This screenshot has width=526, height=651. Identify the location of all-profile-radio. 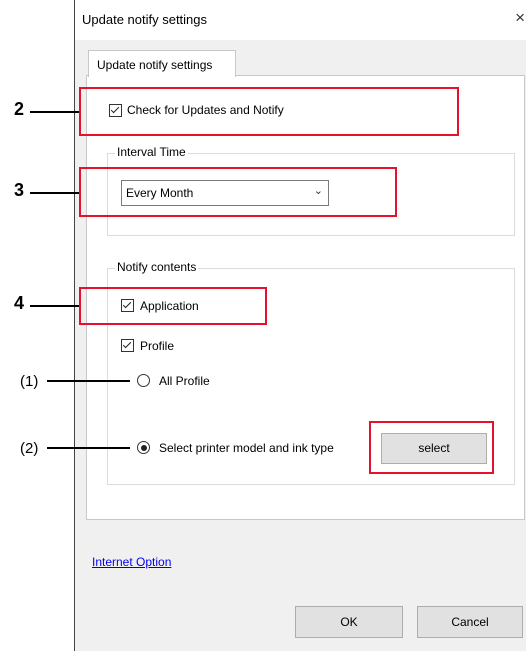
(143, 380).